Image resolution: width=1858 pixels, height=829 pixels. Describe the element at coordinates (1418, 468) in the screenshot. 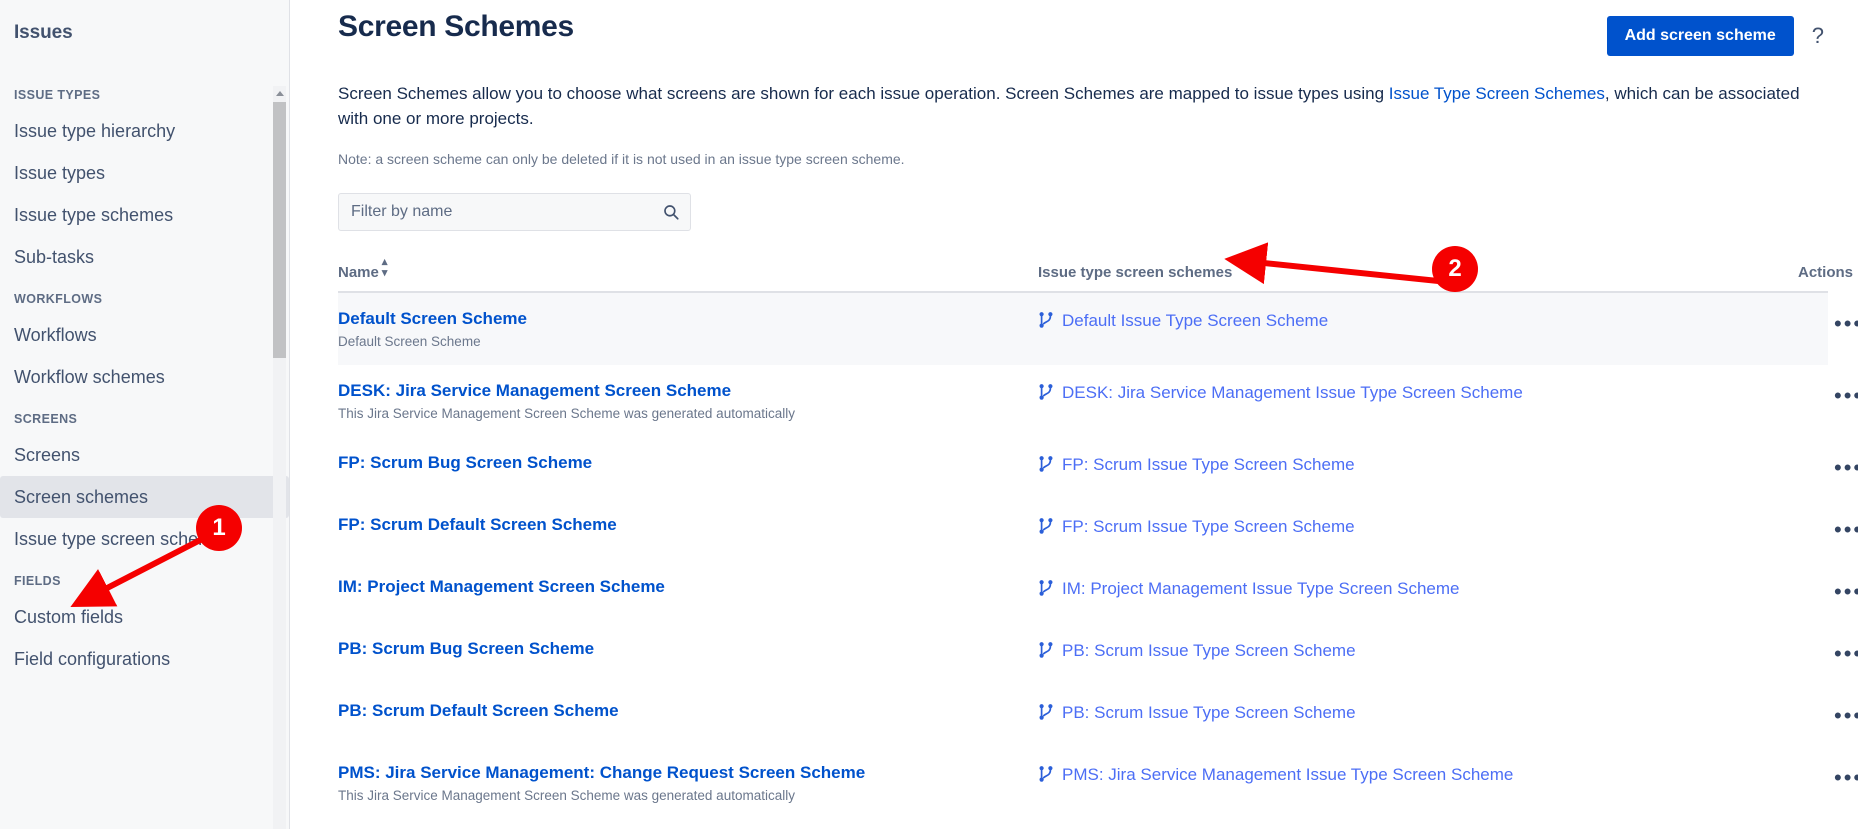

I see `row-issue-type-screen-schemes-cell: FP: Scrum Issue Type Screen Scheme` at that location.